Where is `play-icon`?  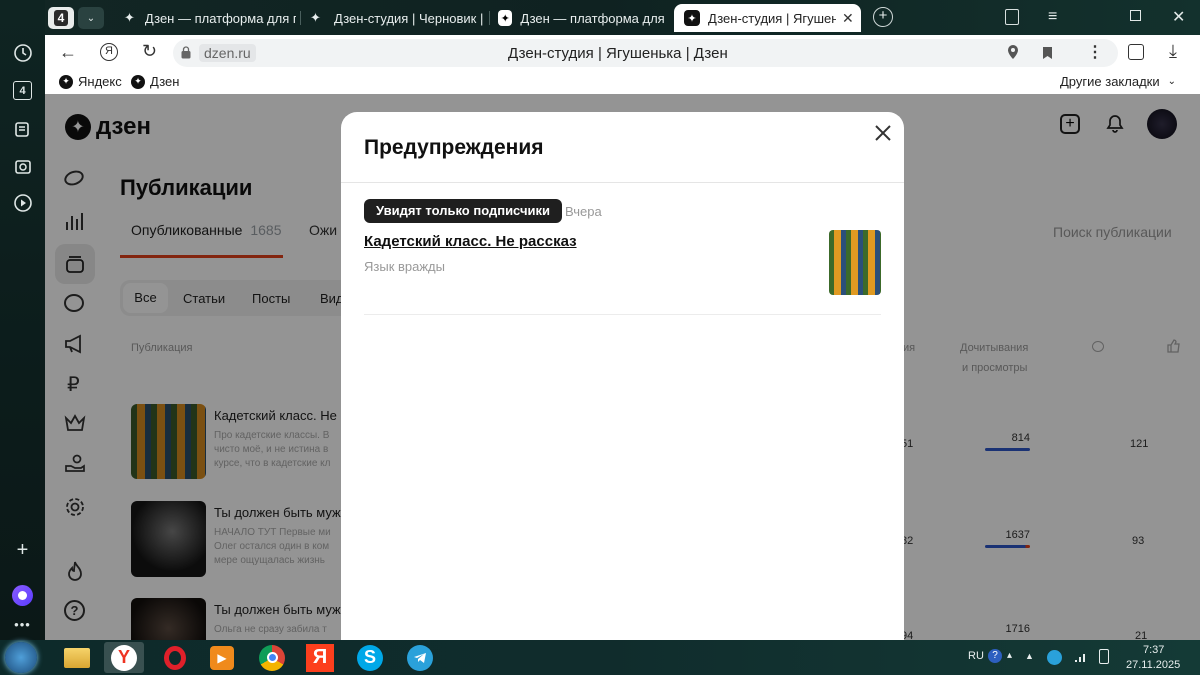
play-icon is located at coordinates (22, 202).